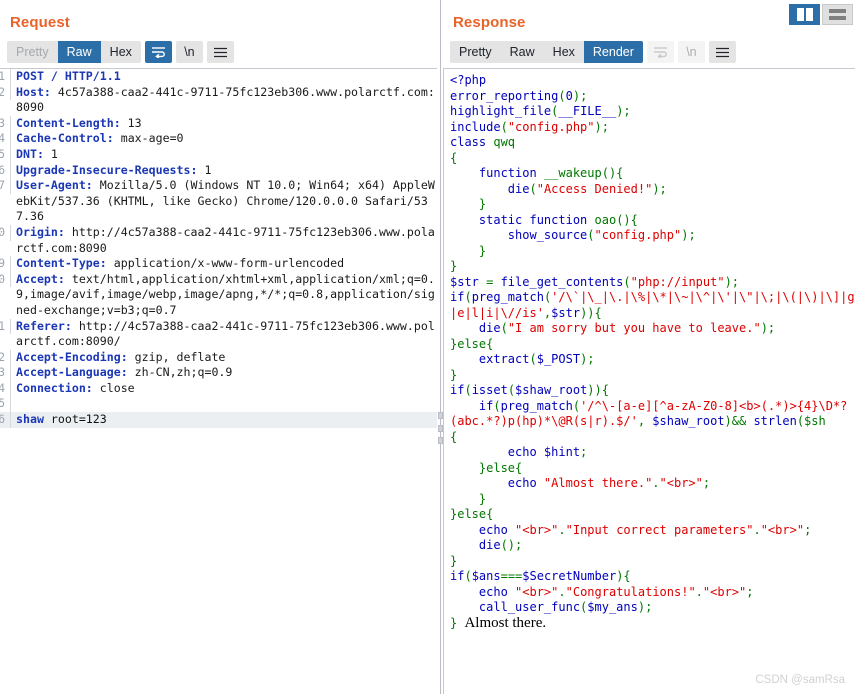 The width and height of the screenshot is (855, 694). What do you see at coordinates (121, 52) in the screenshot?
I see `request-tab-hex: Hex` at bounding box center [121, 52].